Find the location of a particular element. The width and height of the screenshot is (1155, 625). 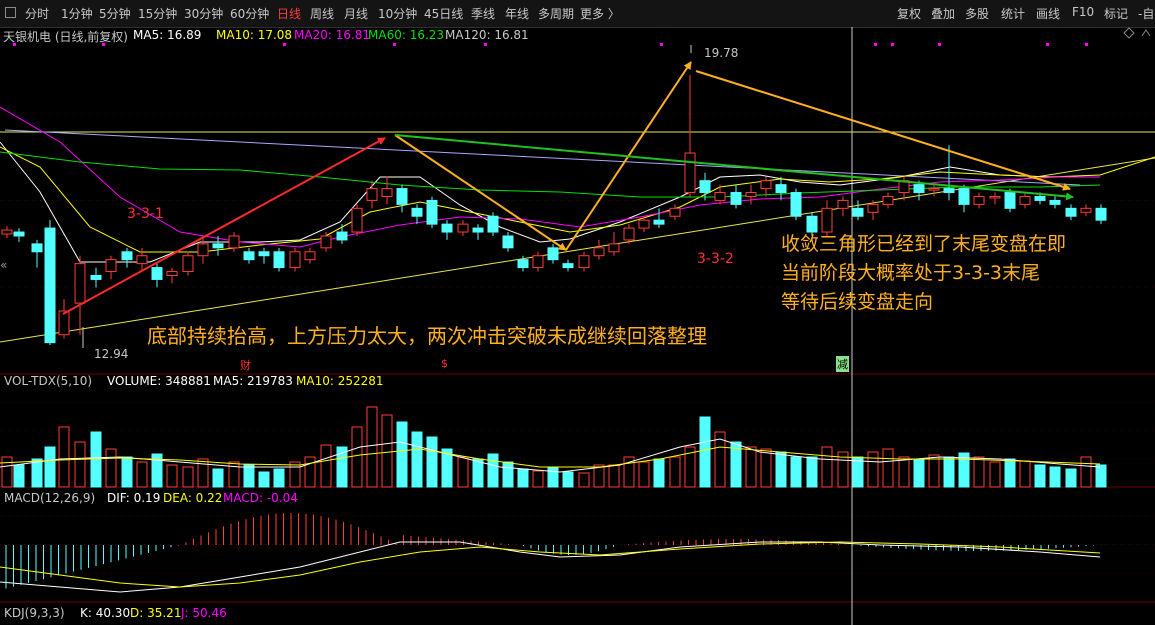

high-price-label: 19.78 is located at coordinates (721, 53).